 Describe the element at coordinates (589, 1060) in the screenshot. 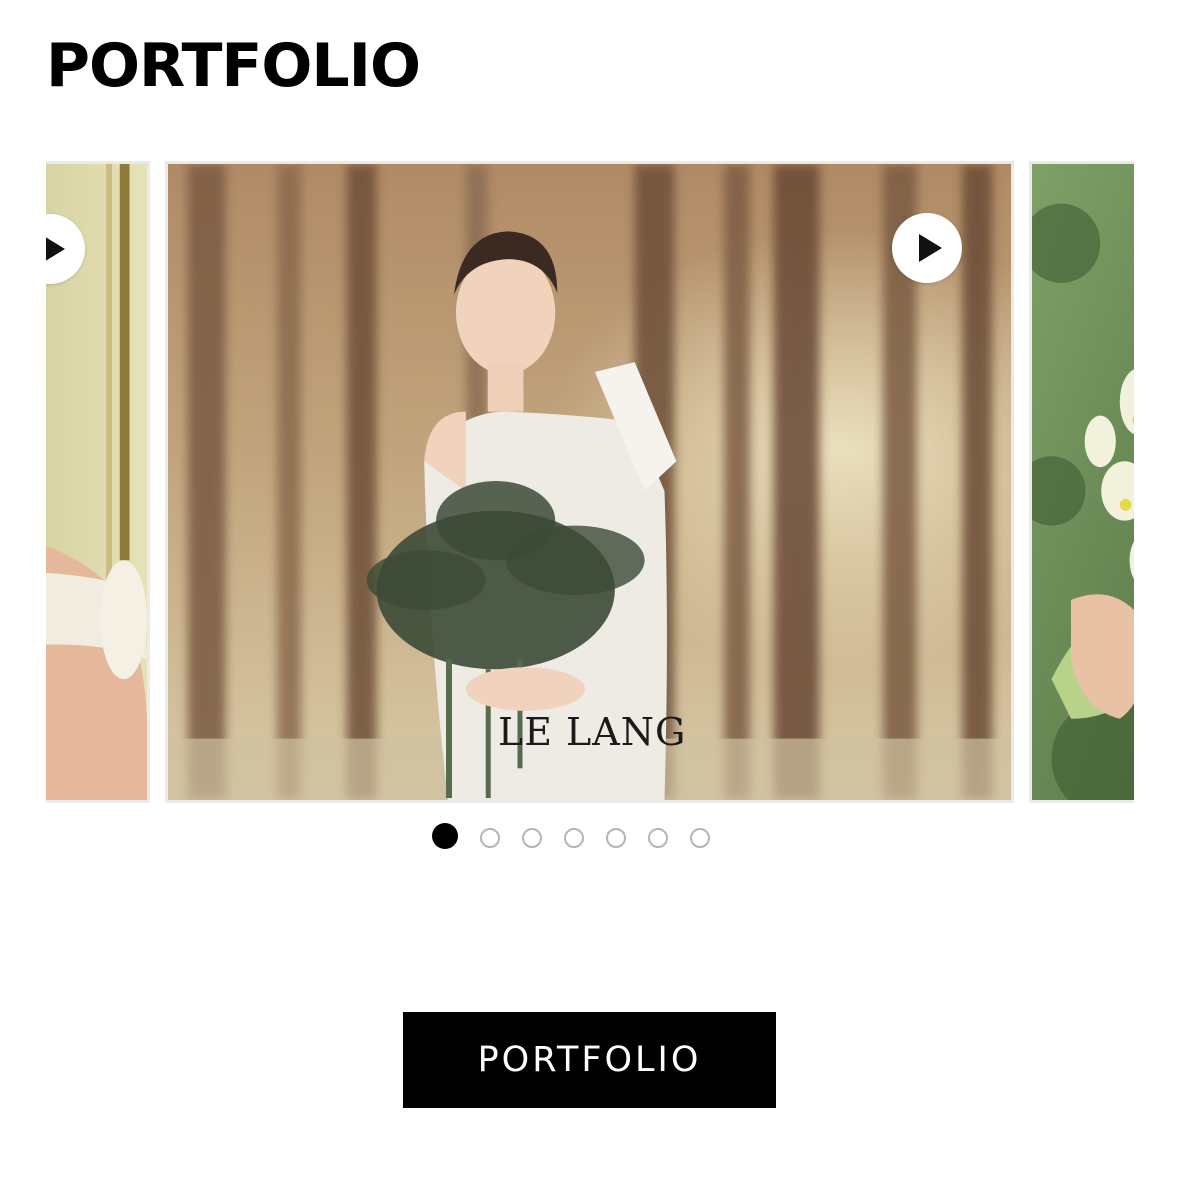

I see `portfolio-button: PORTFOLIO` at that location.